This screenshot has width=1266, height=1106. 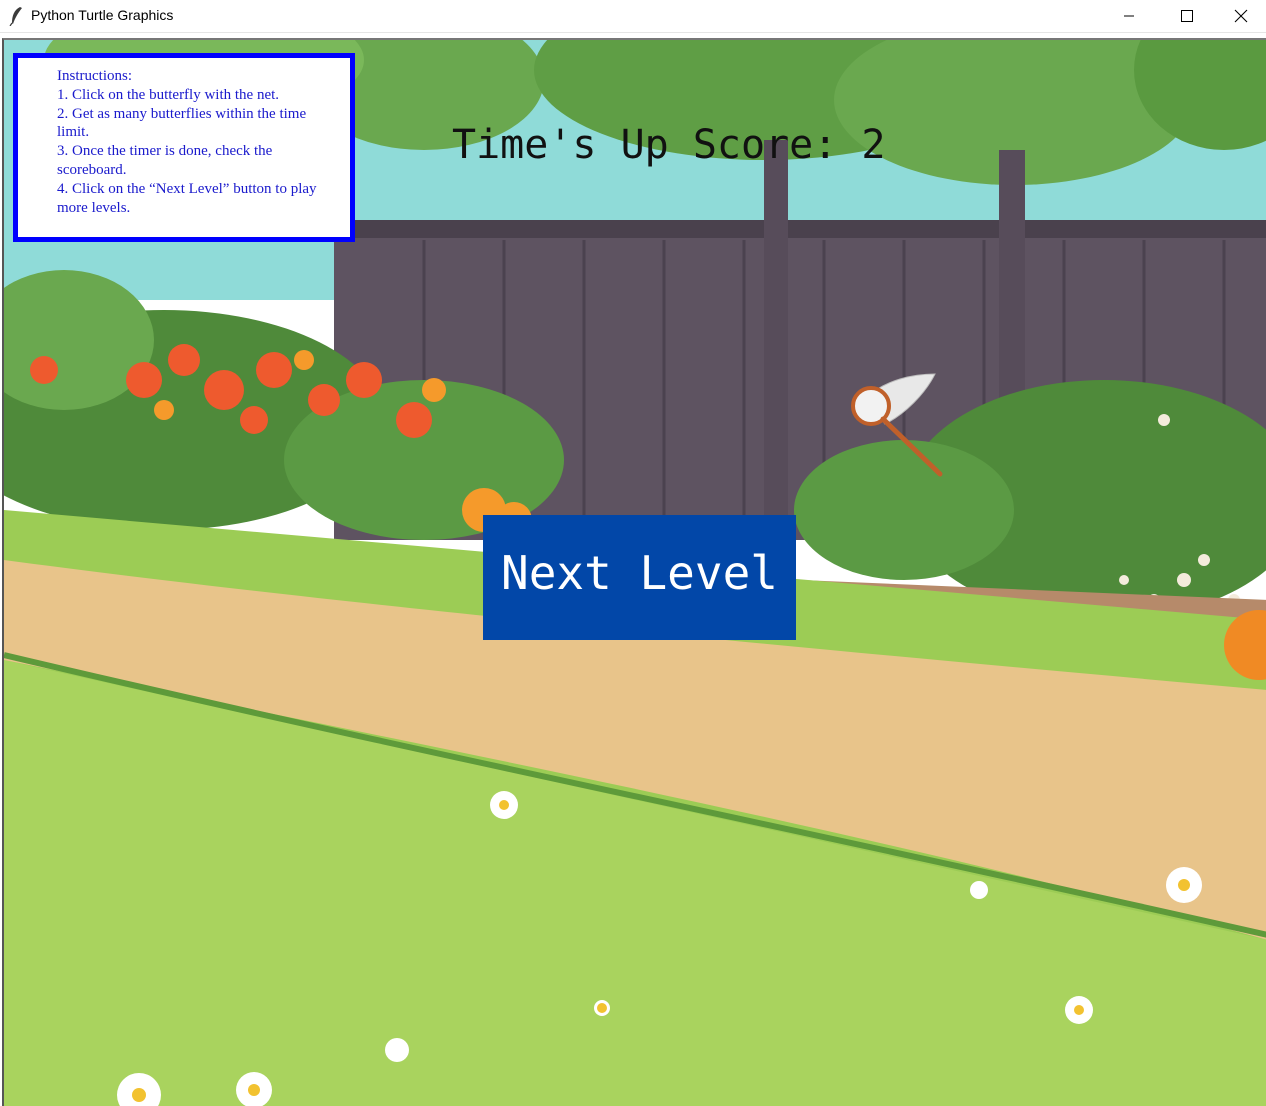 I want to click on next-level-label: Next Level, so click(x=639, y=572).